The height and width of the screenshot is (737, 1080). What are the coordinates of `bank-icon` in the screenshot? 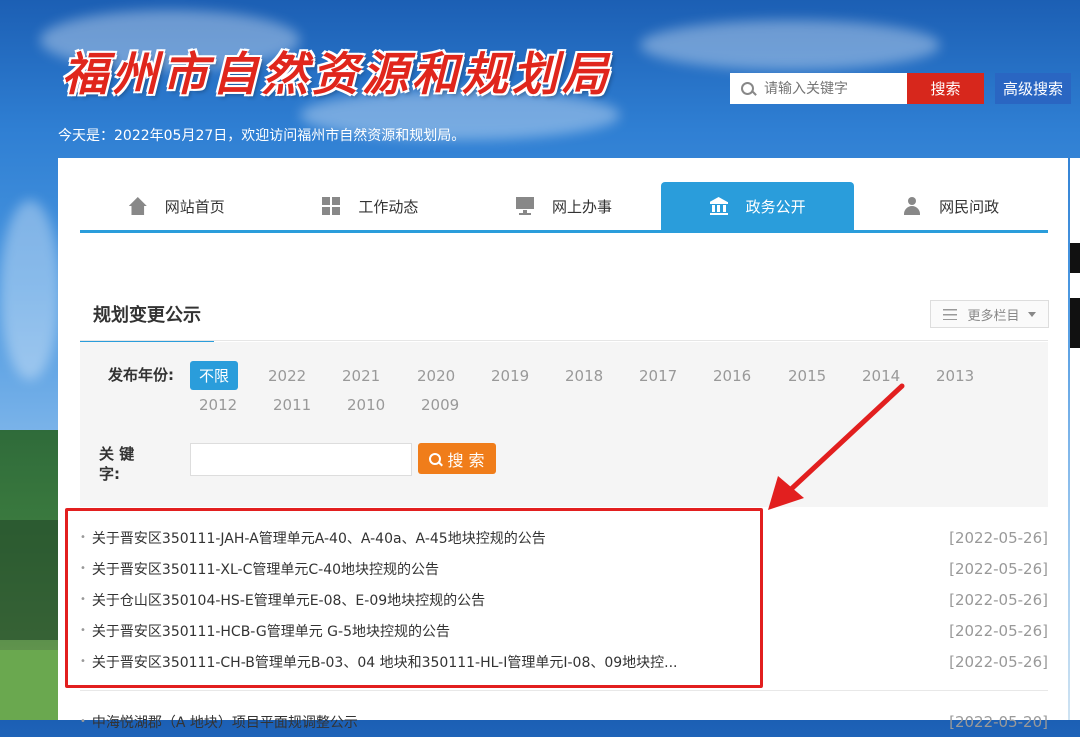 It's located at (718, 206).